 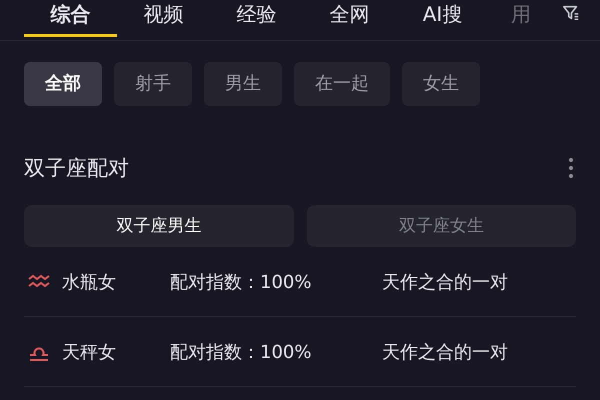 What do you see at coordinates (159, 226) in the screenshot?
I see `segment-button: 双子座男生` at bounding box center [159, 226].